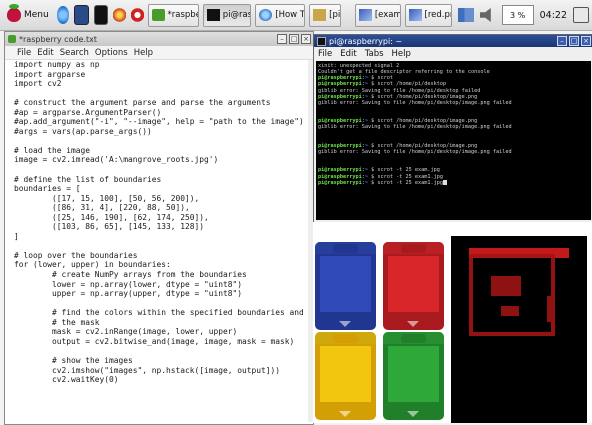  I want to click on menu-search: Search, so click(74, 53).